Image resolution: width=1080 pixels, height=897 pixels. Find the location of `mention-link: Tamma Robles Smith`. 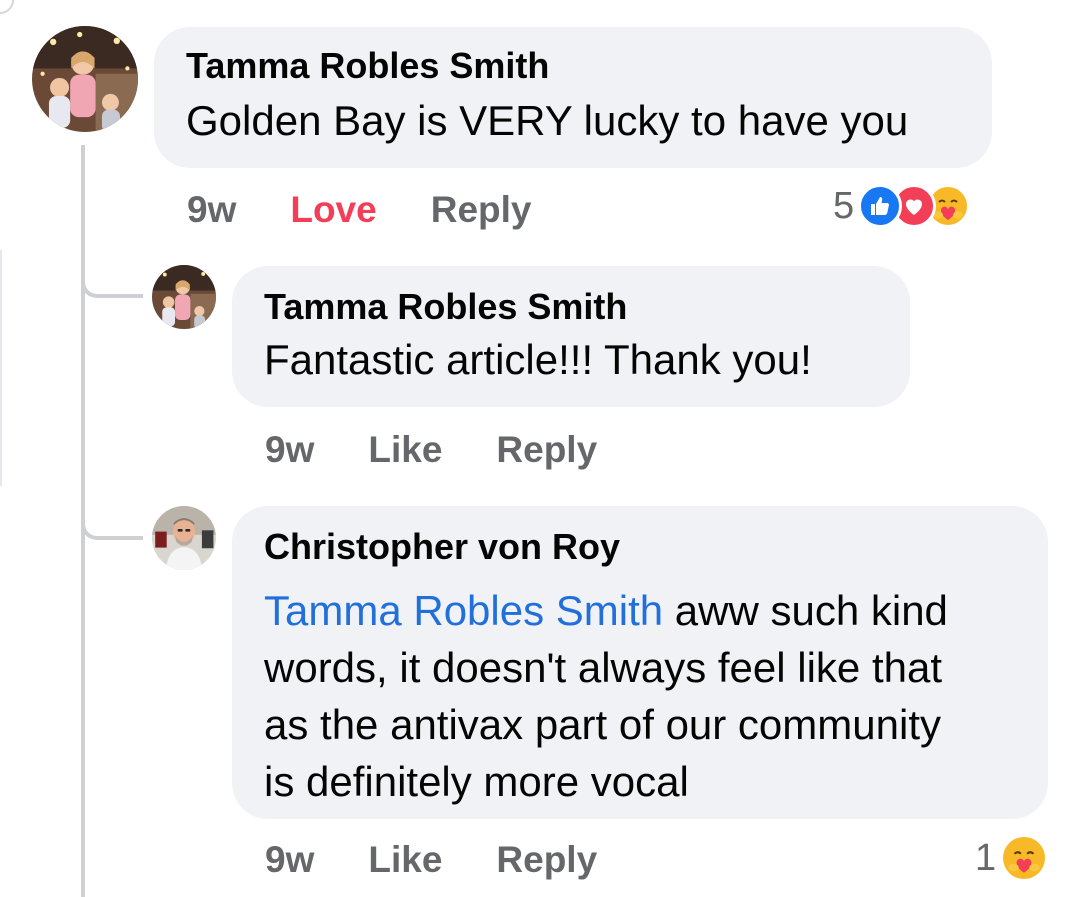

mention-link: Tamma Robles Smith is located at coordinates (463, 610).